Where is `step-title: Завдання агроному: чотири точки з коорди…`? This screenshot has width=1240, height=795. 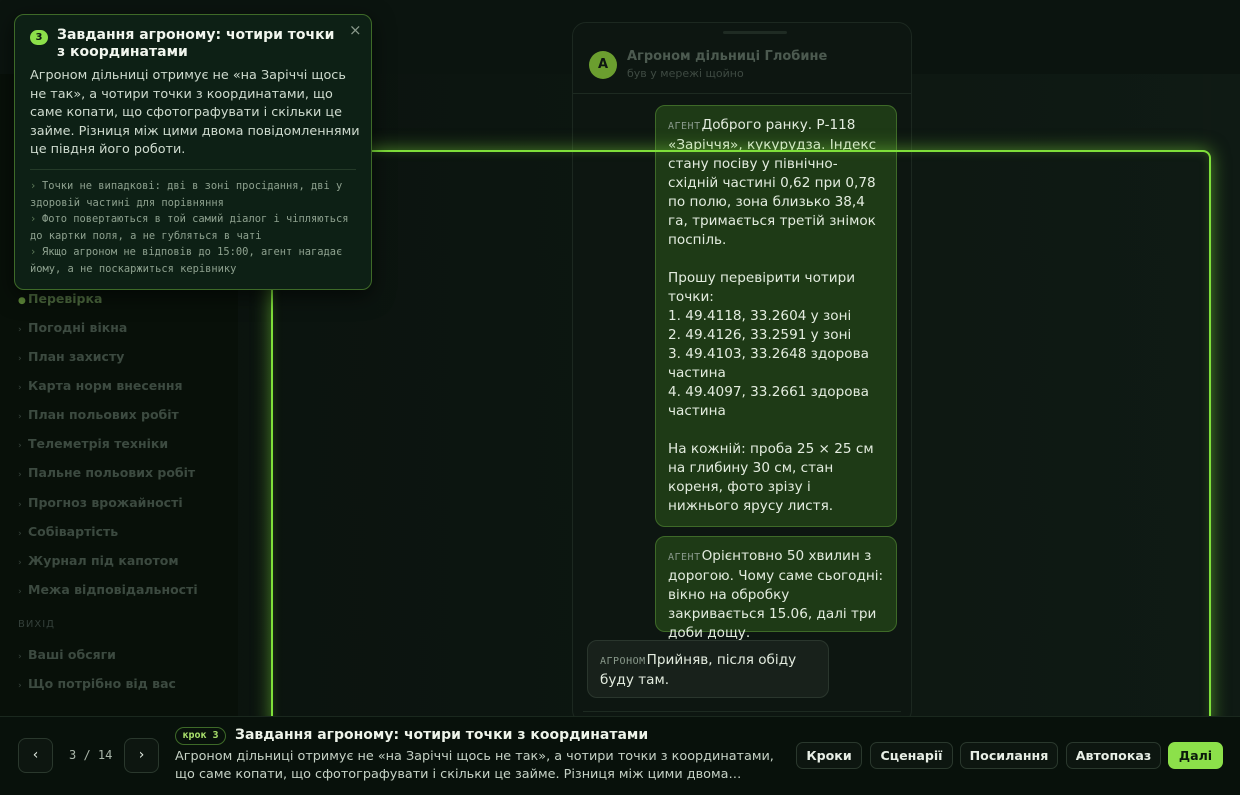 step-title: Завдання агроному: чотири точки з коорди… is located at coordinates (442, 735).